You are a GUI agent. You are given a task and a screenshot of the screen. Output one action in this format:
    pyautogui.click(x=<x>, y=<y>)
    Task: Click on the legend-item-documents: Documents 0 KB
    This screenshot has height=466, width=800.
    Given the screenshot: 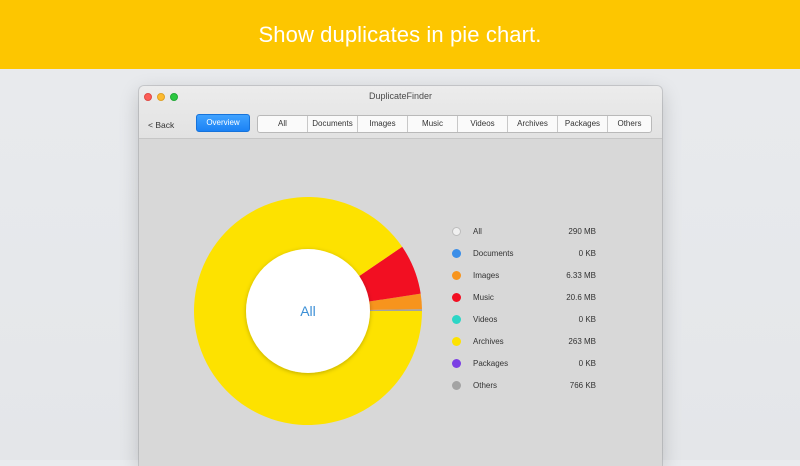 What is the action you would take?
    pyautogui.click(x=525, y=253)
    